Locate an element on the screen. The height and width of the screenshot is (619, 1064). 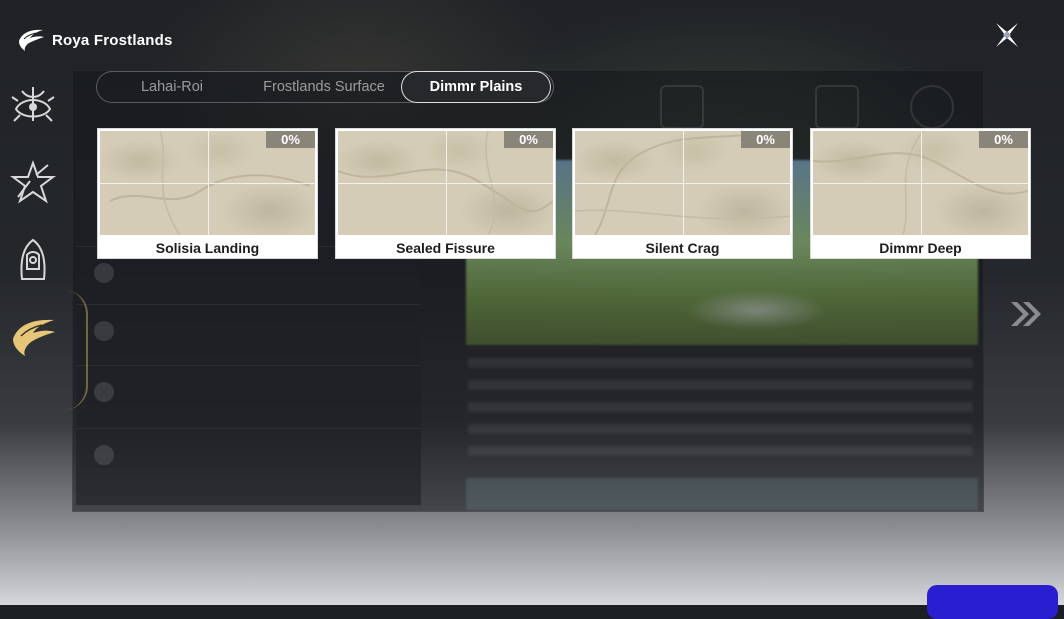
active-indicator is located at coordinates (76, 350).